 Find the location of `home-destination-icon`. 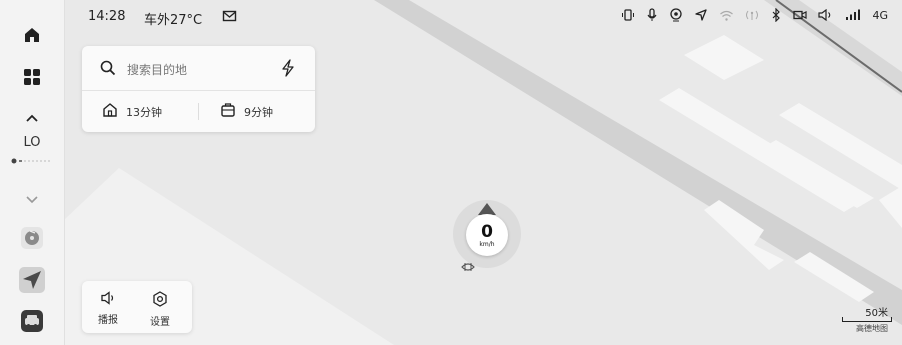

home-destination-icon is located at coordinates (110, 112).